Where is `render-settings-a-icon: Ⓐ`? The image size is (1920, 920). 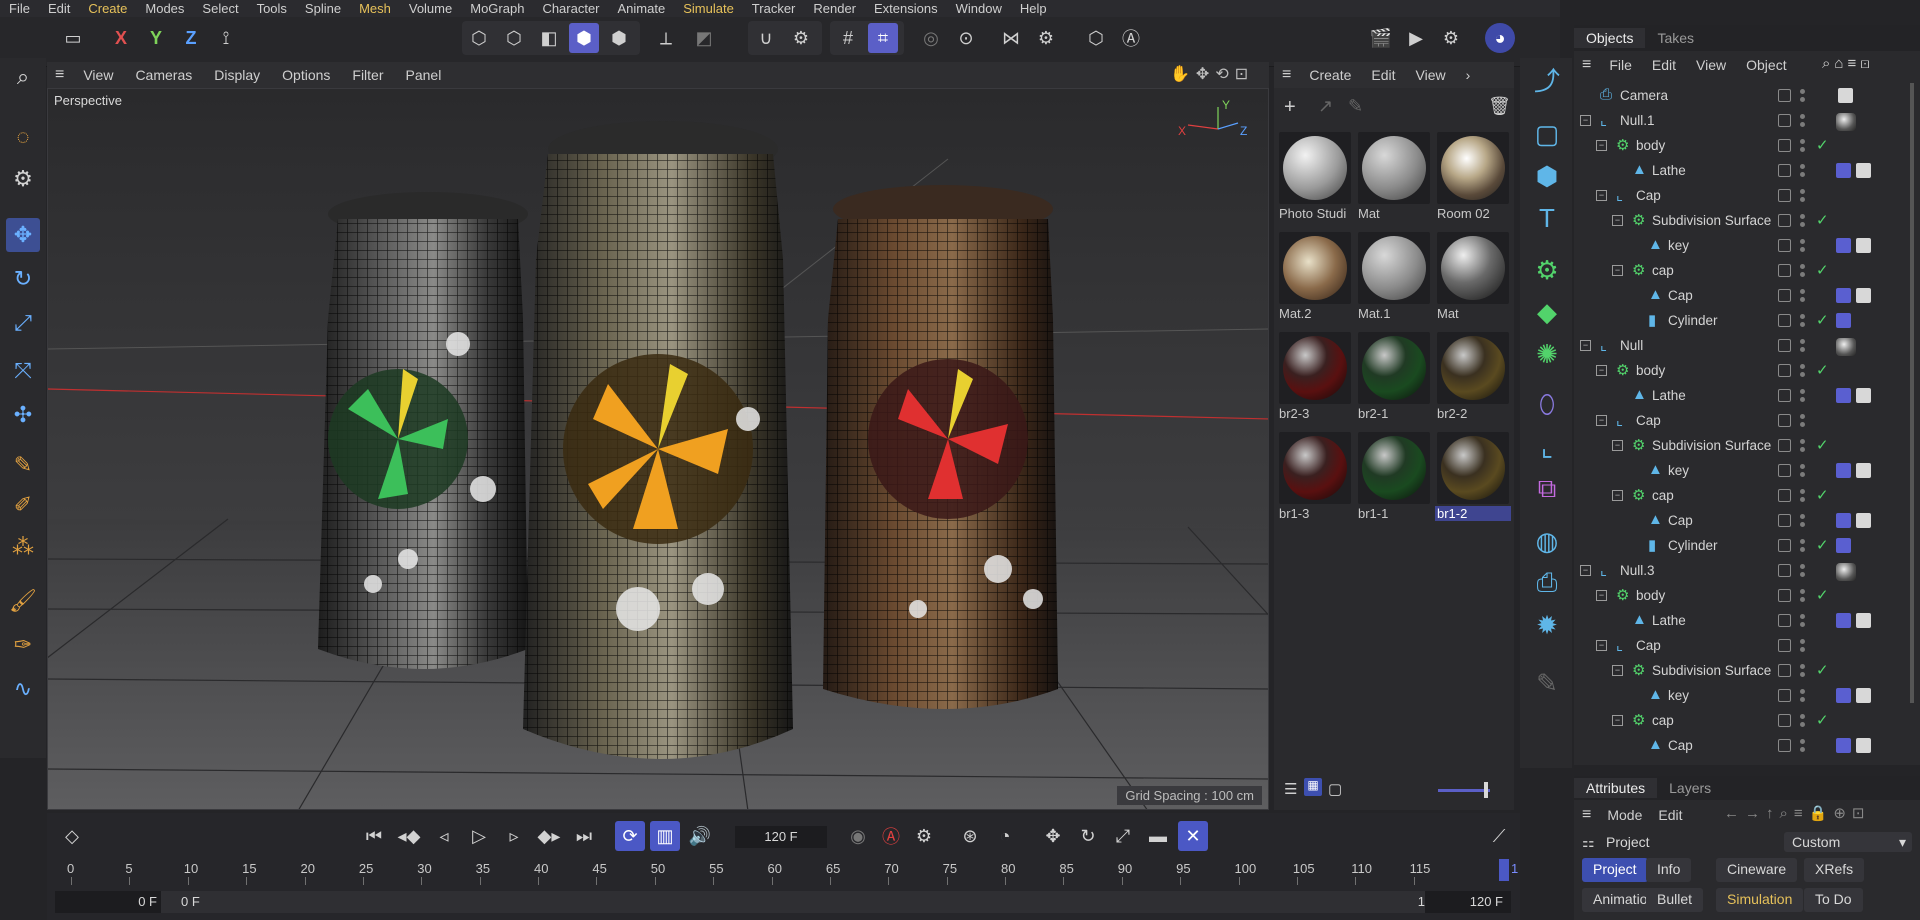
render-settings-a-icon: Ⓐ is located at coordinates (1131, 38).